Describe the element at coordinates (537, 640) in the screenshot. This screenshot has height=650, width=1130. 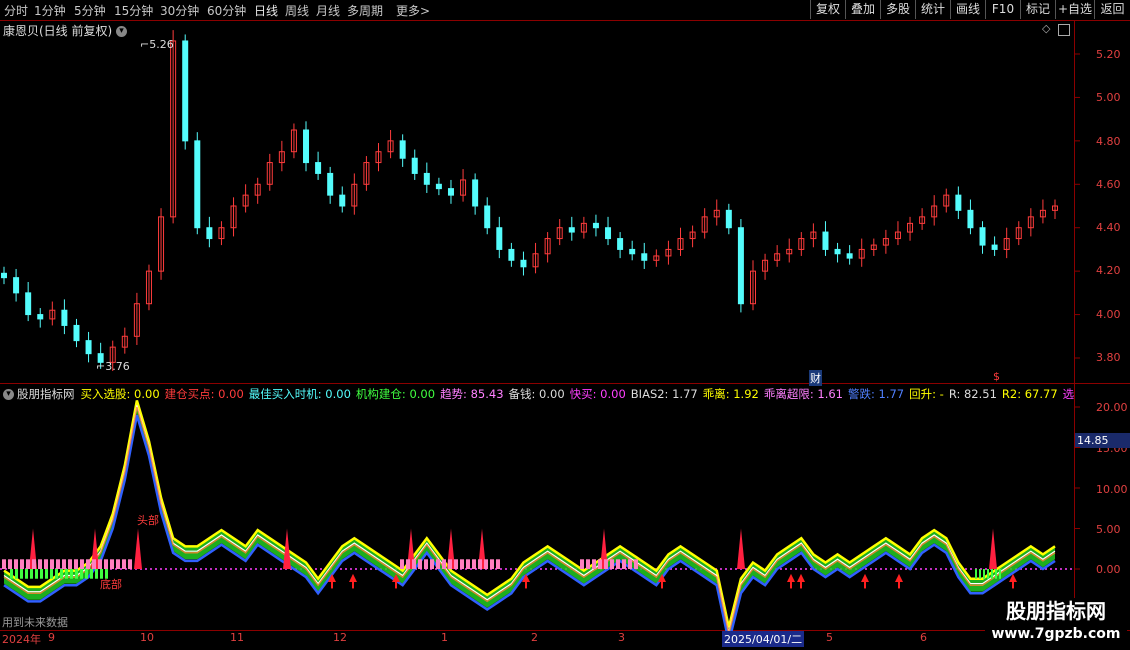
I see `time-axis: 2024年 9 10 11 12 1 2 3 2025/04/01/二 5 6` at that location.